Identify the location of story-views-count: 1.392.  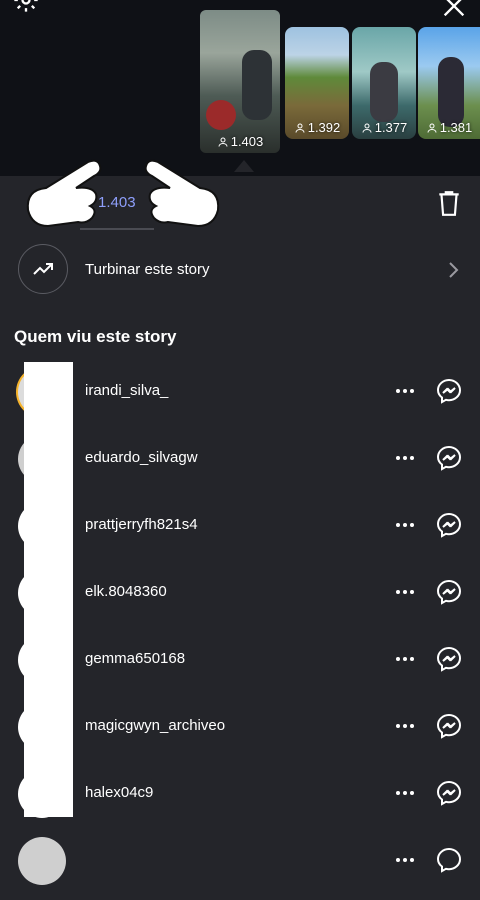
(317, 127).